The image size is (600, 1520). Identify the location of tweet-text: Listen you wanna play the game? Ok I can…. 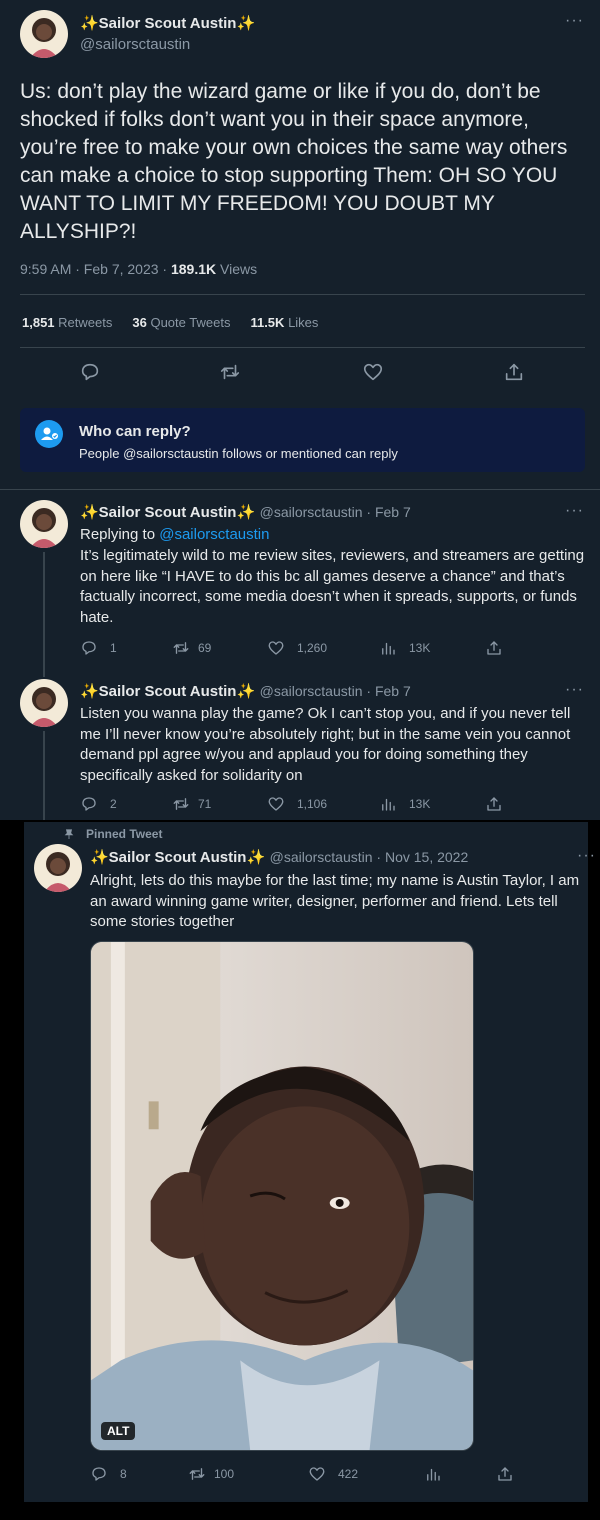
(325, 744).